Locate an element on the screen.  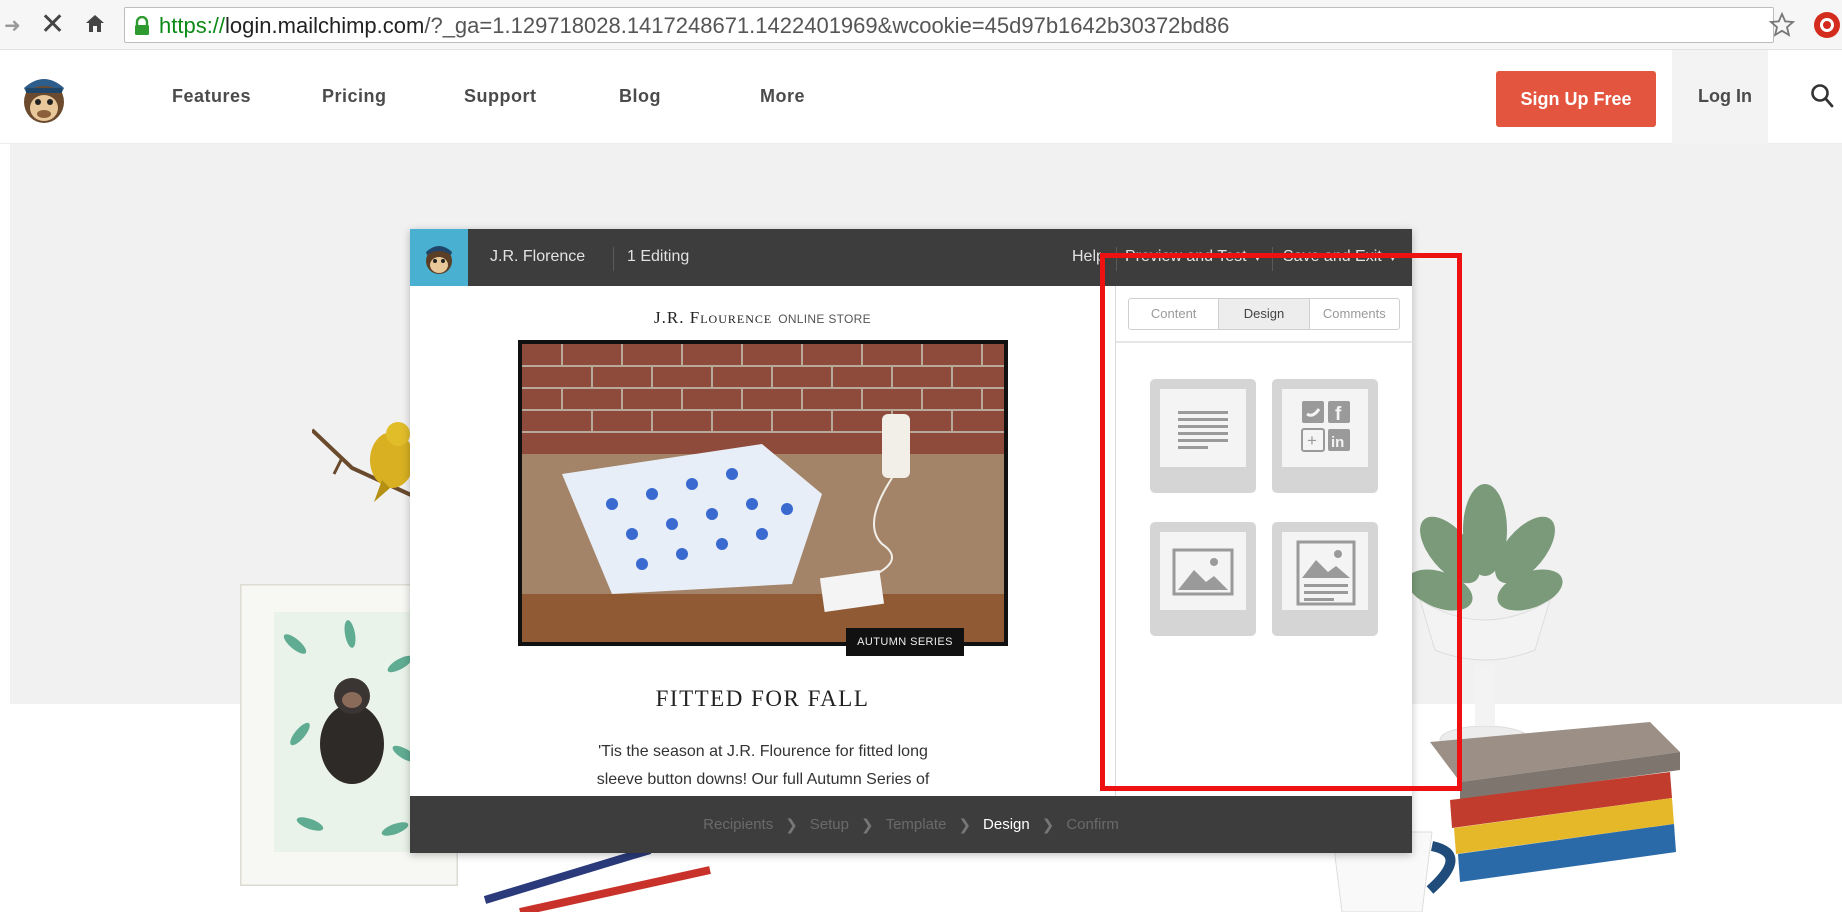
editing-status: 1 Editing is located at coordinates (658, 256).